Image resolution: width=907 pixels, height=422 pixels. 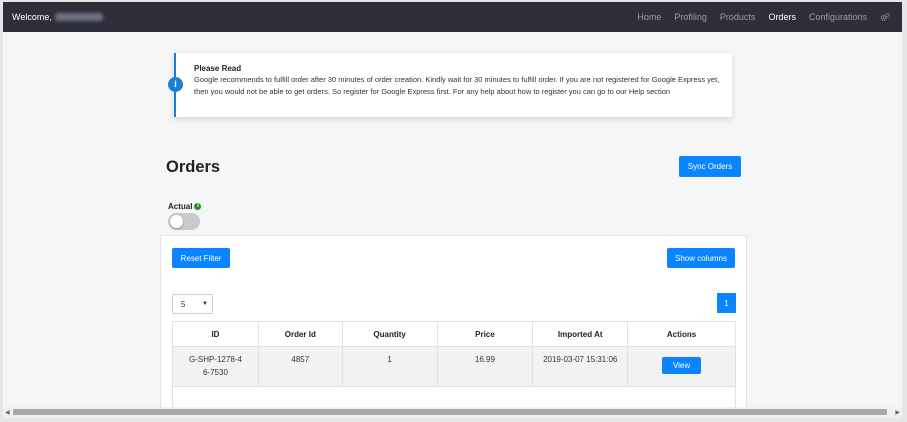 I want to click on show-columns-button: Show columns, so click(x=701, y=258).